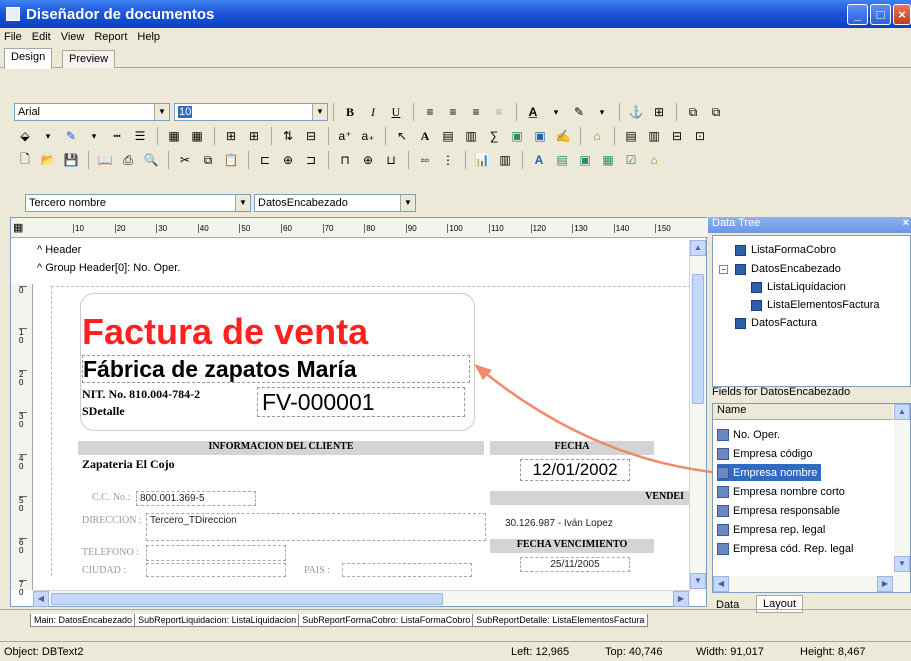 This screenshot has width=911, height=661. What do you see at coordinates (517, 136) in the screenshot?
I see `image-icon: ▣` at bounding box center [517, 136].